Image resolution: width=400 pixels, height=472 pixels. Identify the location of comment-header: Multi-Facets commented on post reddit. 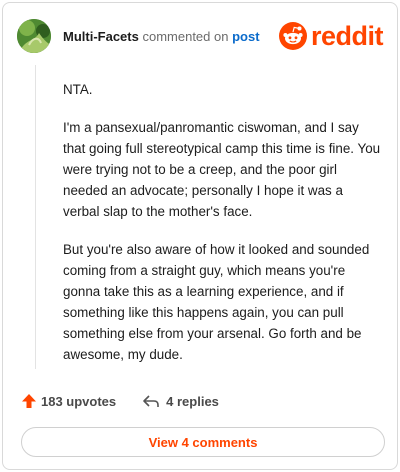
(200, 36).